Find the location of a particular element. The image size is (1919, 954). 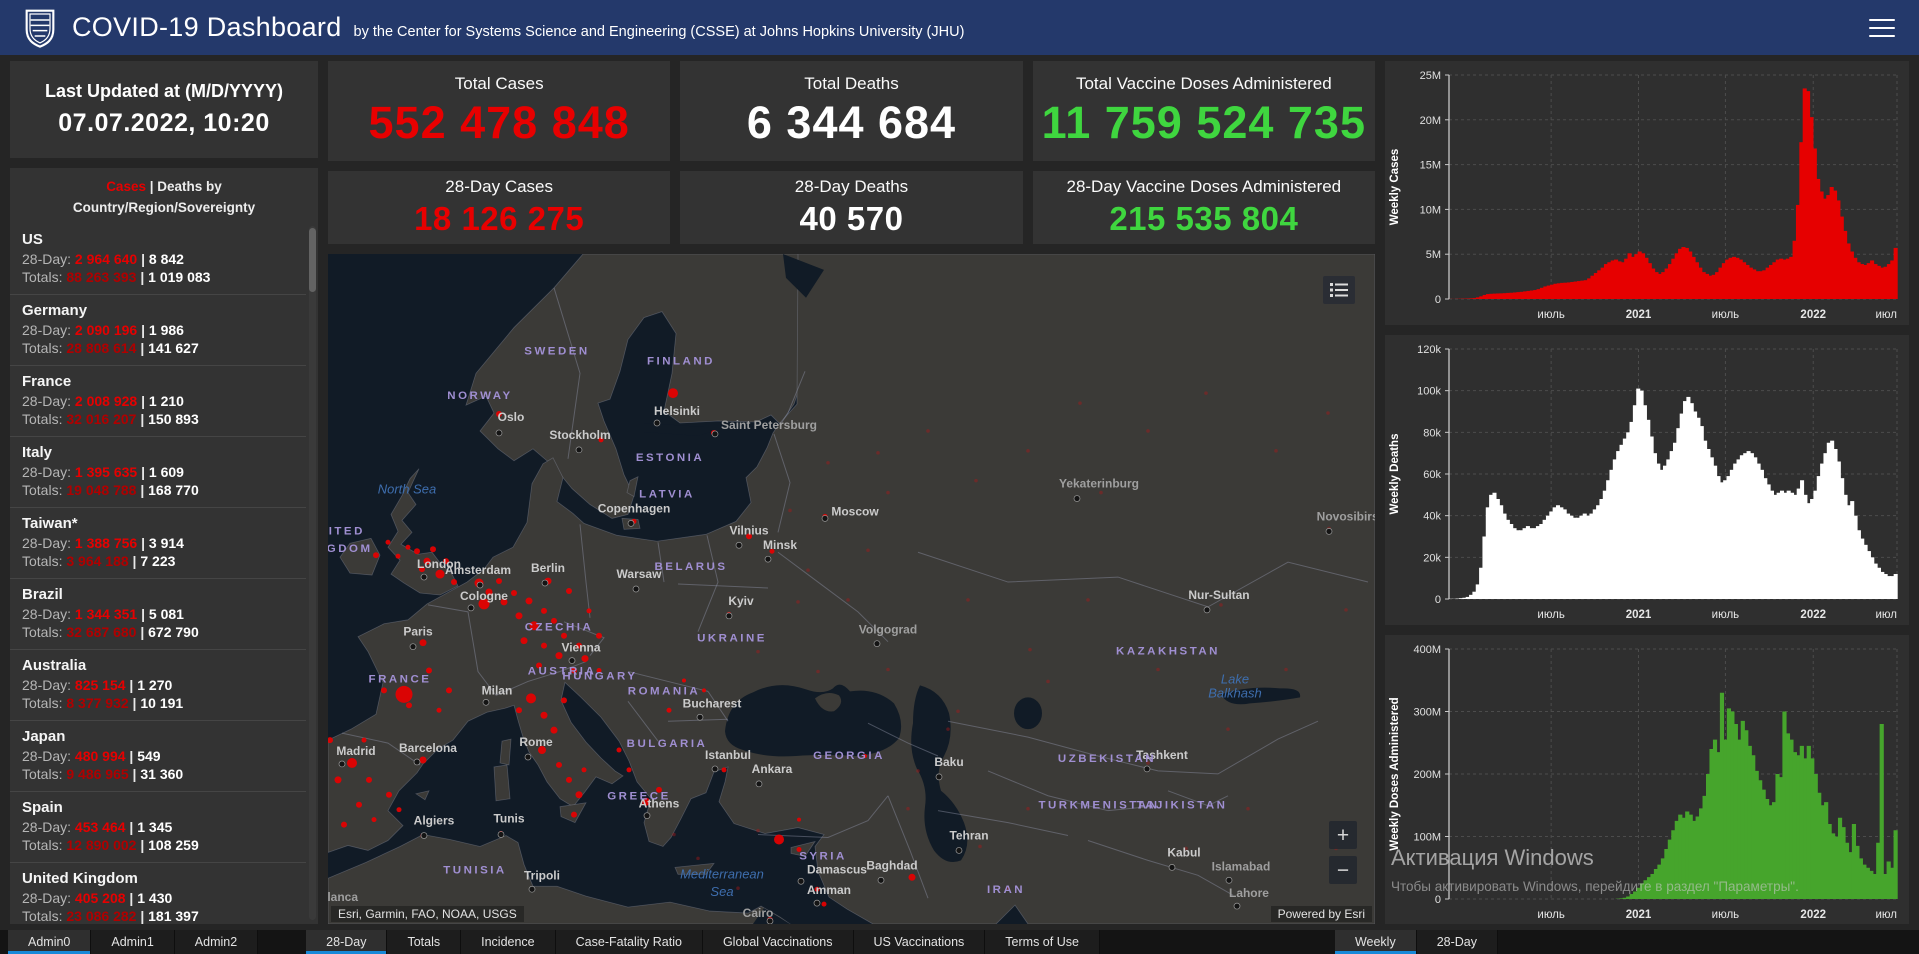

total-vaccine-value: 11 759 524 735 is located at coordinates (1203, 122).